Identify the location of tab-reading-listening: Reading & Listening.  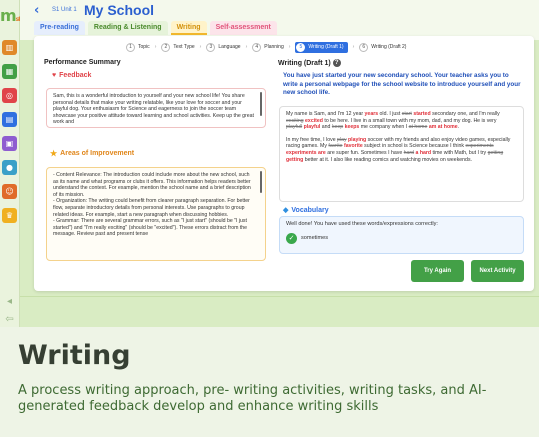
(127, 28).